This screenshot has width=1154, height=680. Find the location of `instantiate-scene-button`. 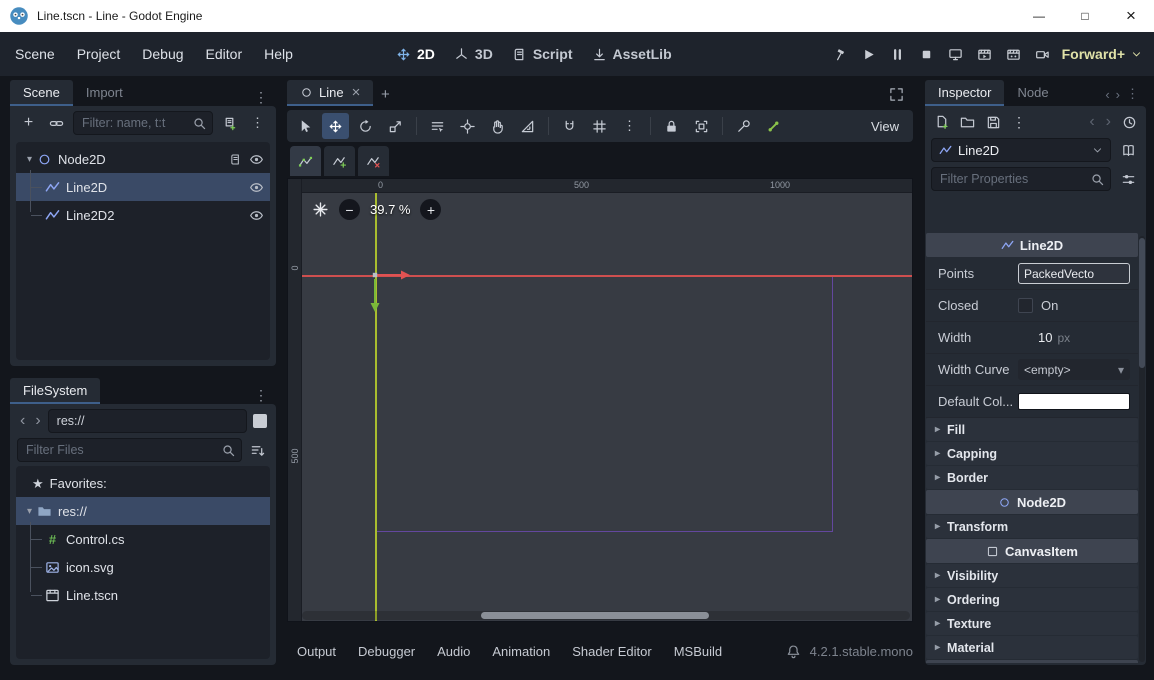

instantiate-scene-button is located at coordinates (56, 123).